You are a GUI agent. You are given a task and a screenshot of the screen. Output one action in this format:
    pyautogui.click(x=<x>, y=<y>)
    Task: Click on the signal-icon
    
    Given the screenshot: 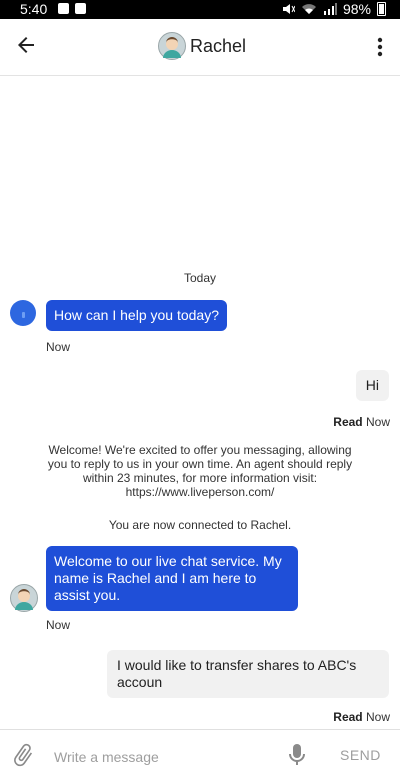 What is the action you would take?
    pyautogui.click(x=330, y=9)
    